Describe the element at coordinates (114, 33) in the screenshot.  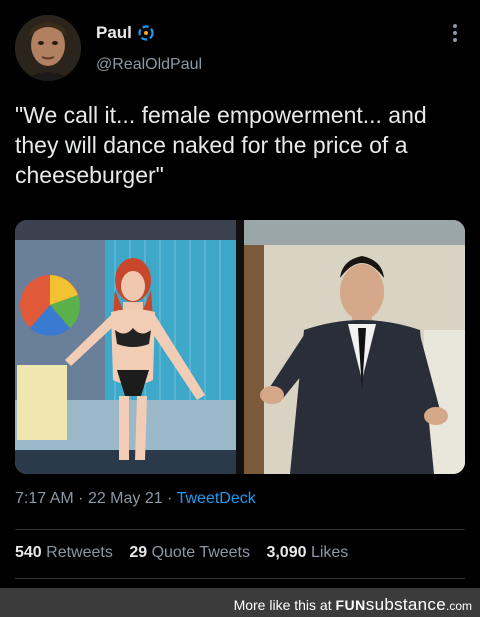
I see `display-name: Paul` at that location.